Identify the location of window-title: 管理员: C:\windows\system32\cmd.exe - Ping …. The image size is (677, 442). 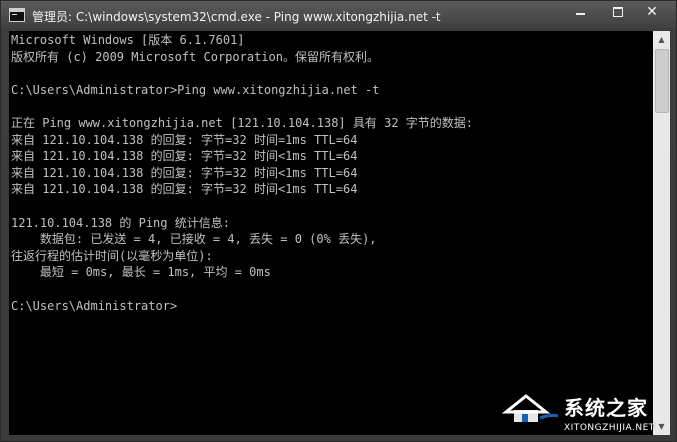
(236, 17).